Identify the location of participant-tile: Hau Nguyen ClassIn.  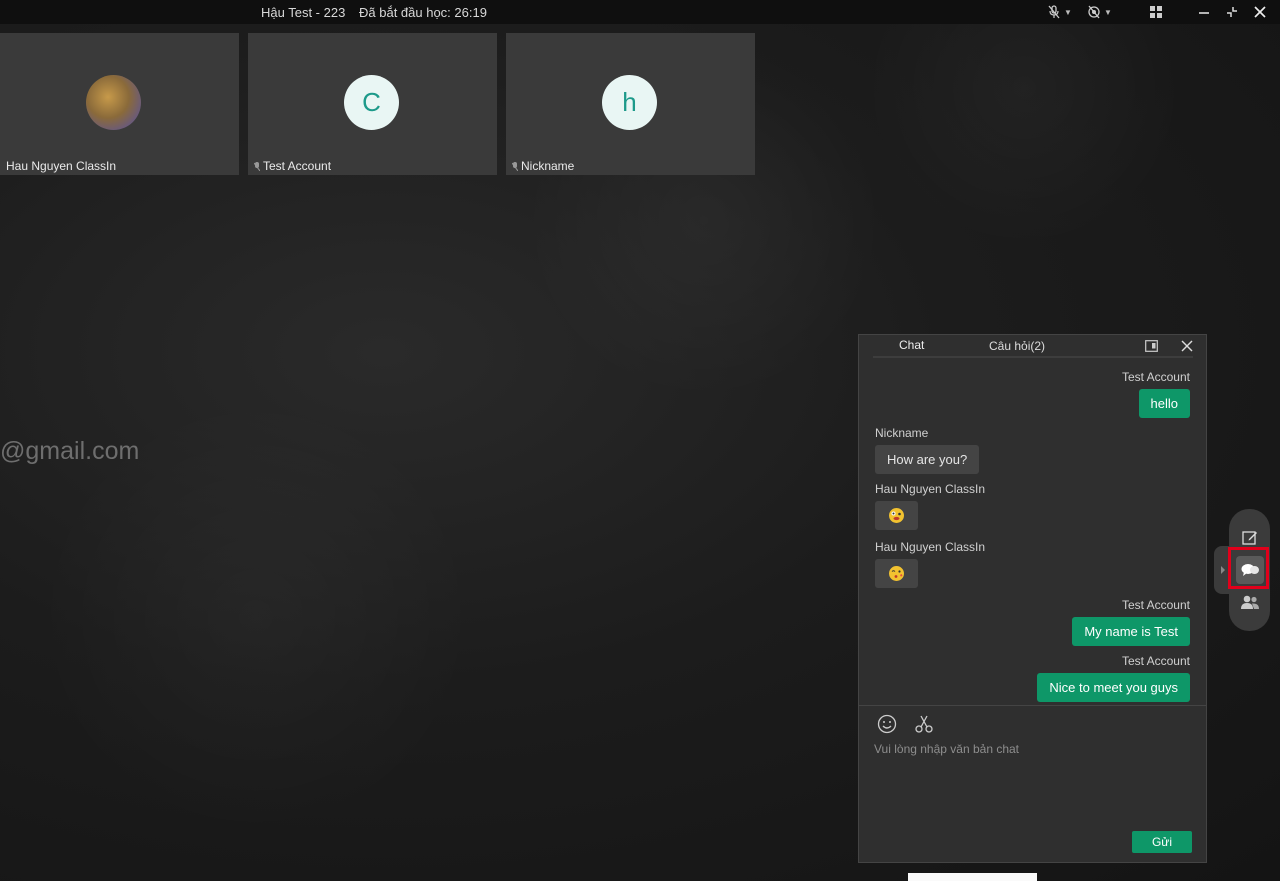
(119, 104).